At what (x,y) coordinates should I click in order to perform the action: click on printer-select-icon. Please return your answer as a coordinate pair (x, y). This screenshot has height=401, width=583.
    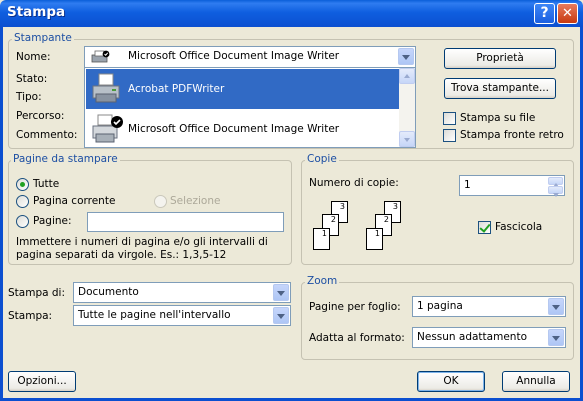
    Looking at the image, I should click on (100, 57).